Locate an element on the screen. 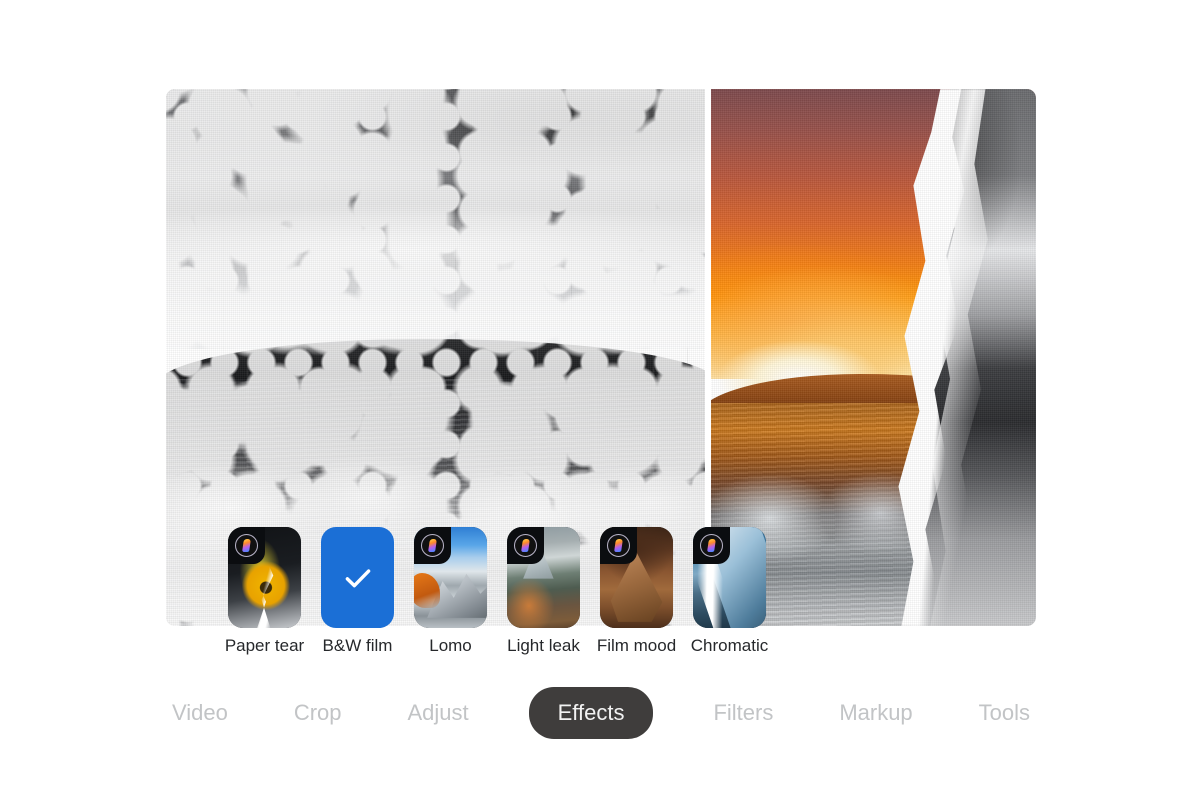 The width and height of the screenshot is (1200, 800). effect-item-paper-tear: Paper tear is located at coordinates (264, 591).